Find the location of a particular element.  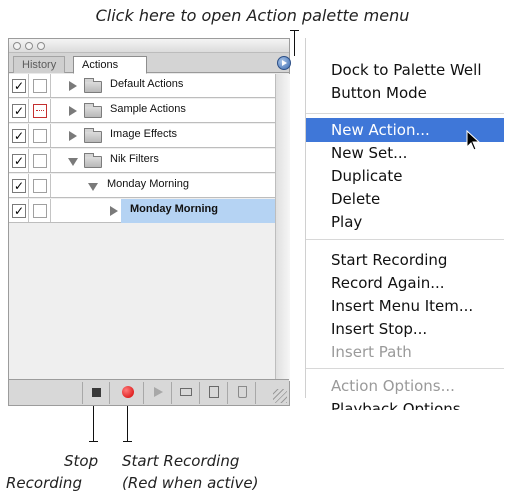

action-step-row: ✓ Monday Morning is located at coordinates (149, 211).